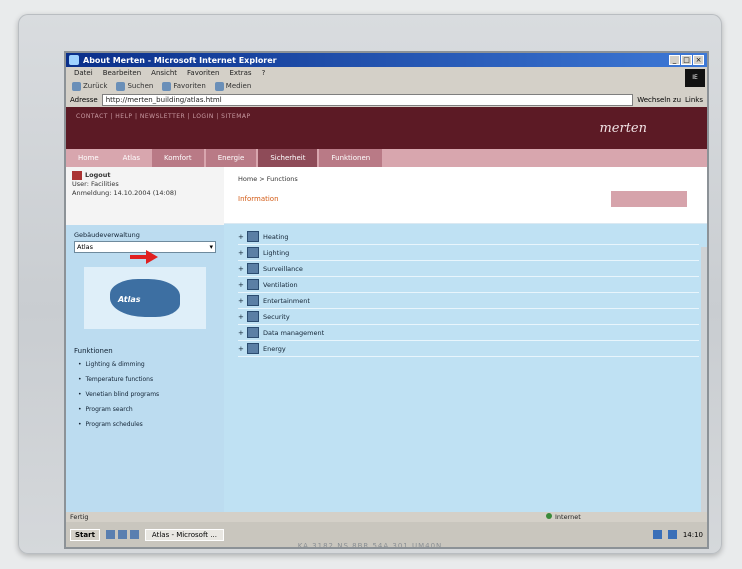 This screenshot has width=742, height=569. Describe the element at coordinates (698, 60) in the screenshot. I see `close-button: ×` at that location.